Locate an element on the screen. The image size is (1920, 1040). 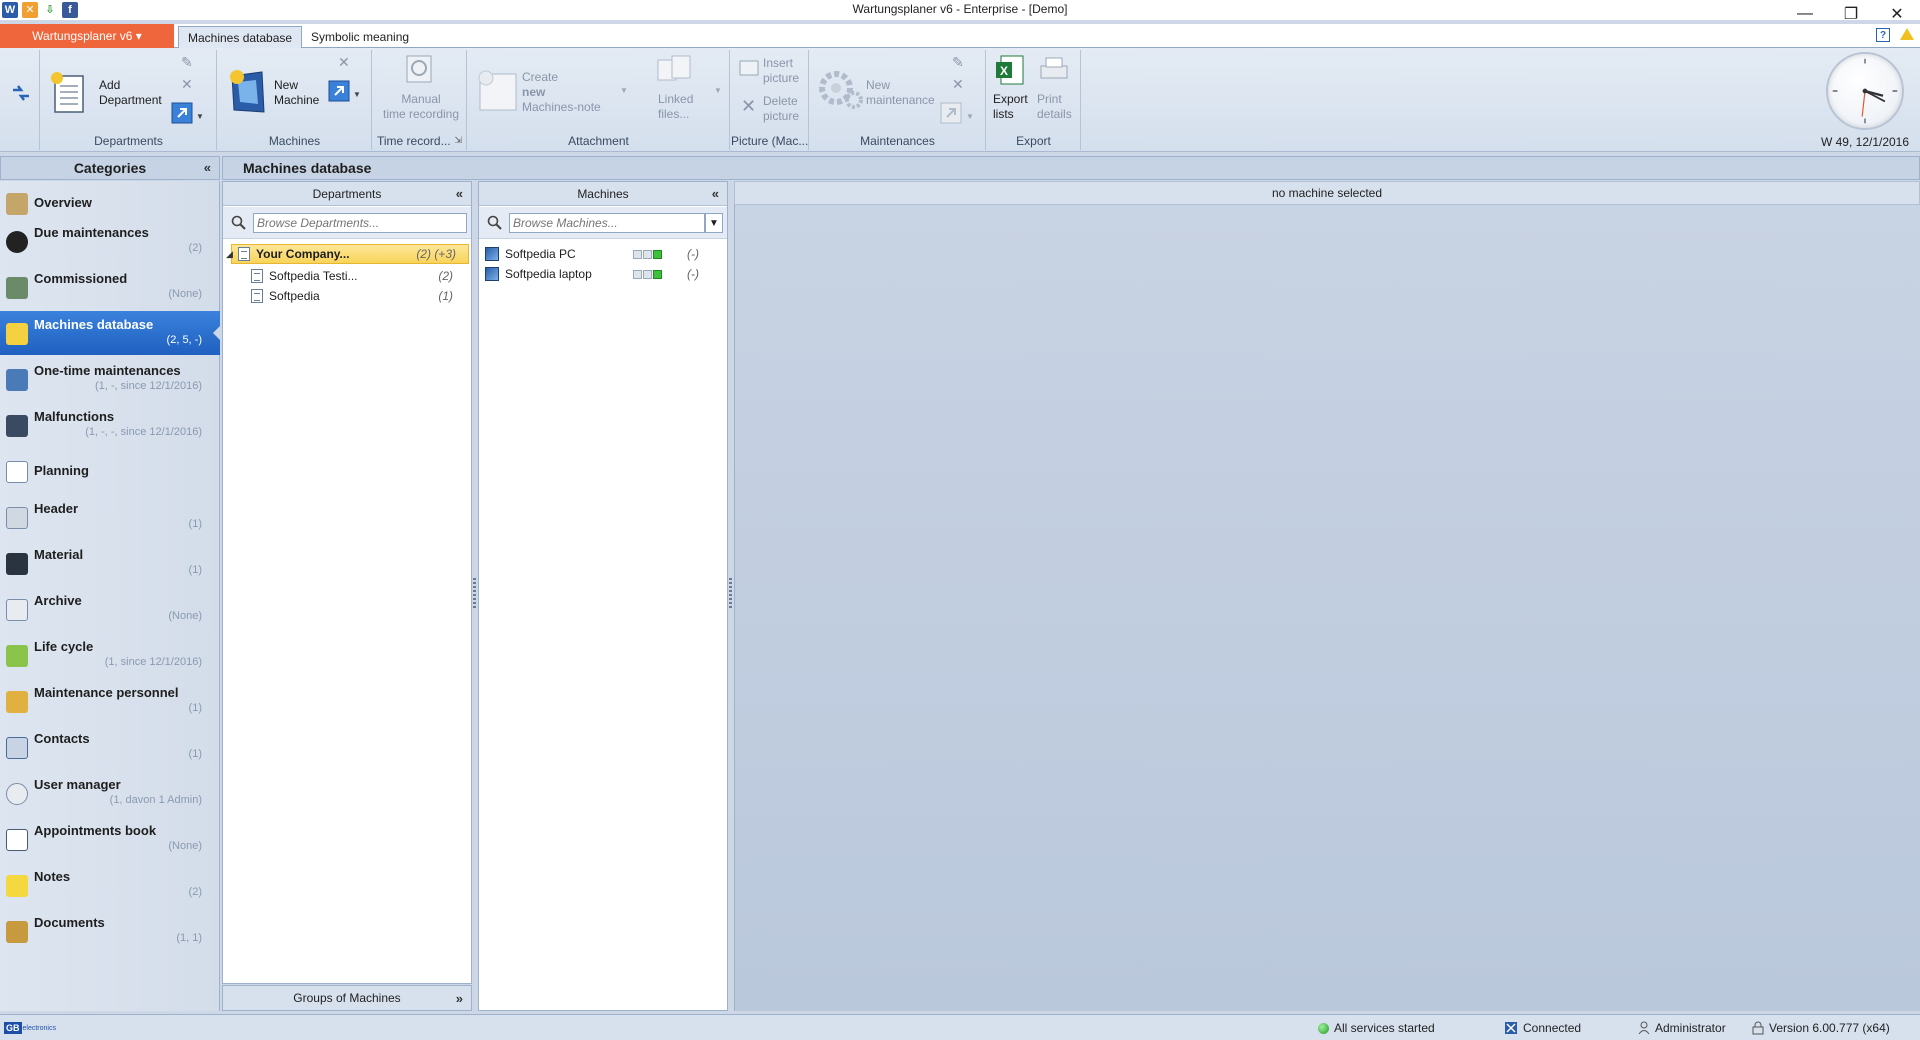
maintenance-dropdown-icon: ▼ is located at coordinates (970, 116).